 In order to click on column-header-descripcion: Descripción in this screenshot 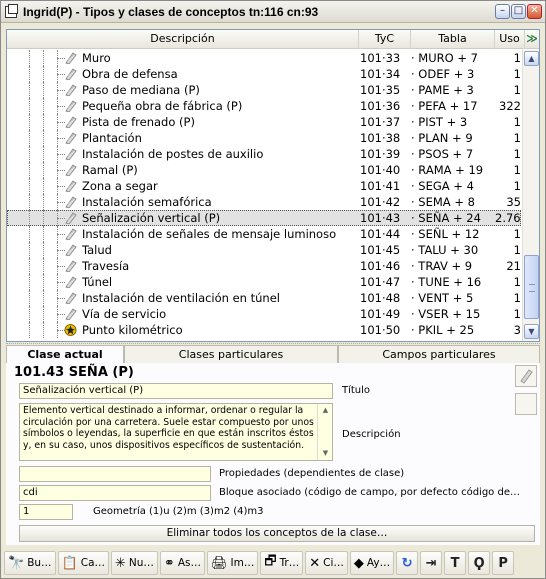, I will do `click(183, 39)`.